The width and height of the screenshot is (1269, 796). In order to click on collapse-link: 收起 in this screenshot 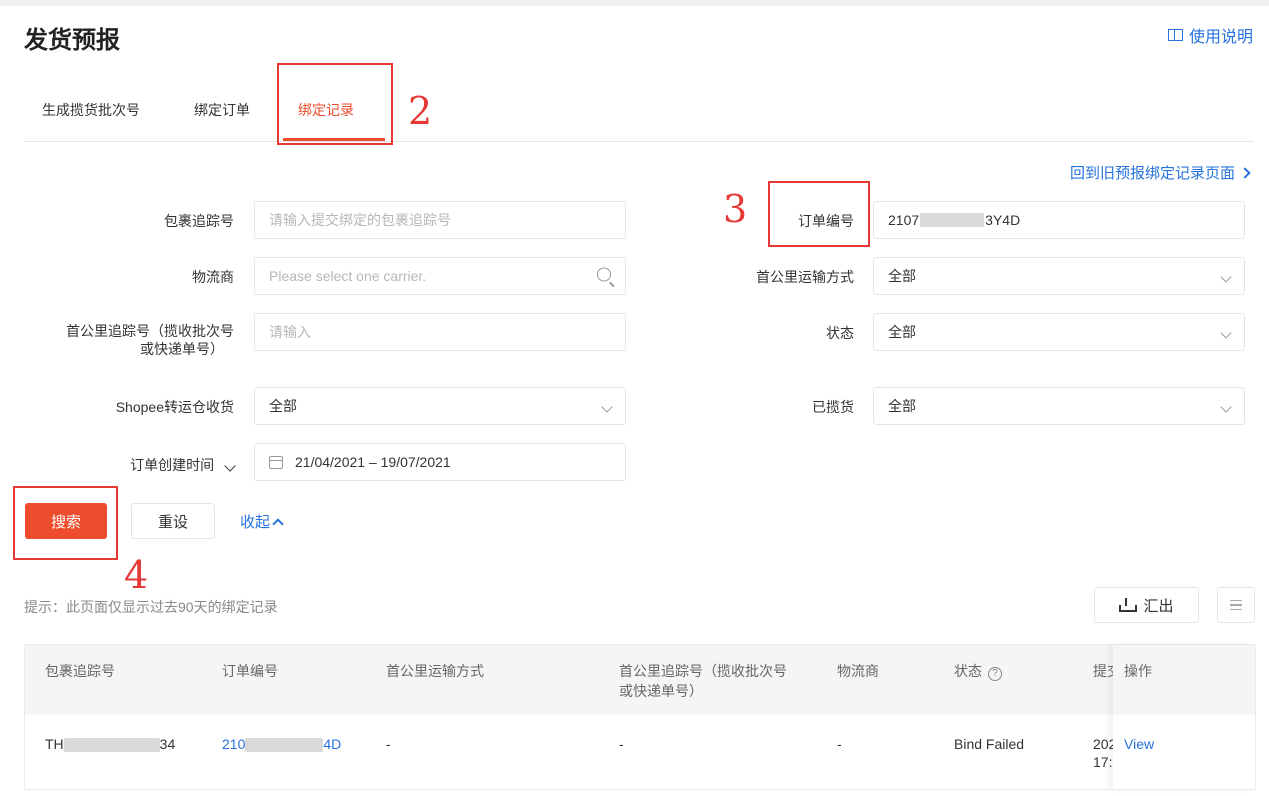, I will do `click(262, 521)`.